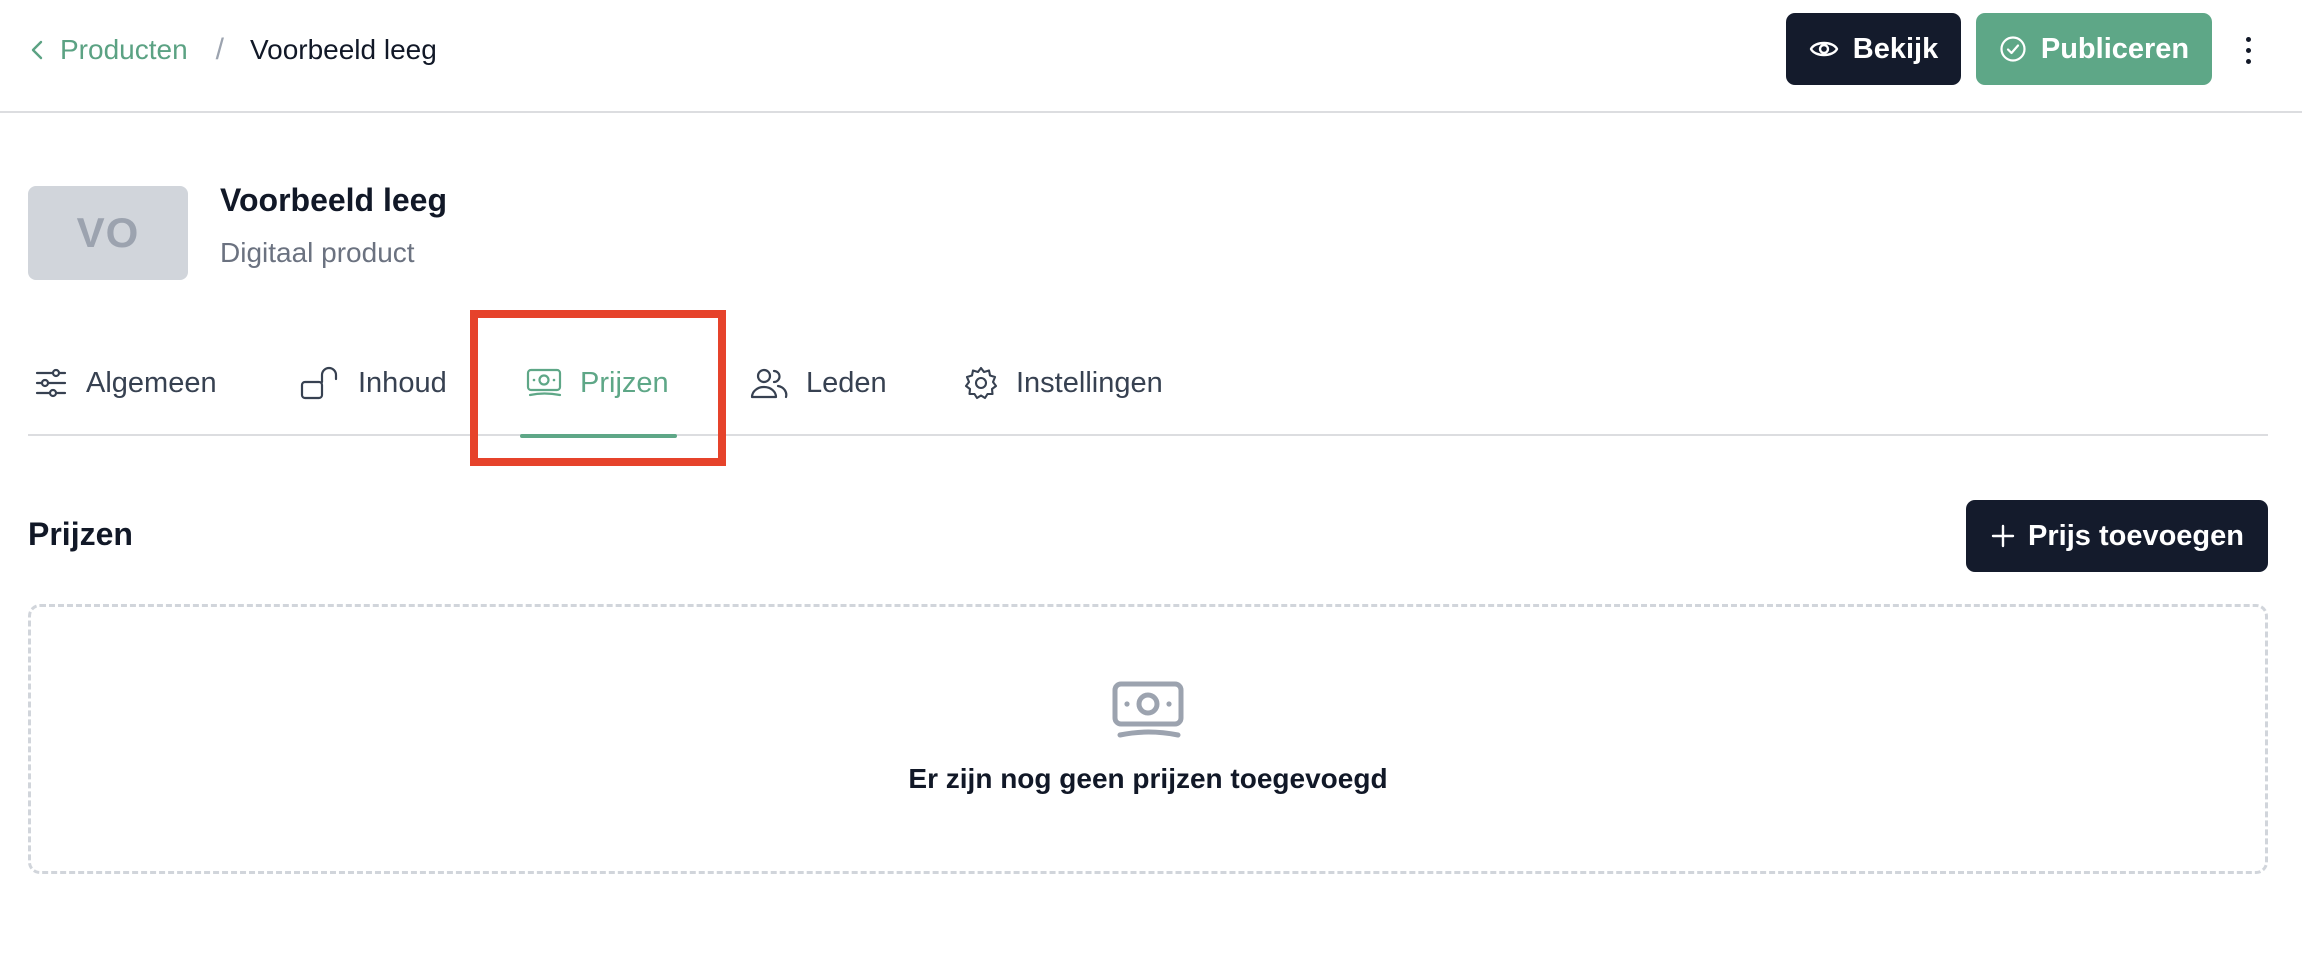 The height and width of the screenshot is (968, 2302). What do you see at coordinates (402, 382) in the screenshot?
I see `tab-label: Inhoud` at bounding box center [402, 382].